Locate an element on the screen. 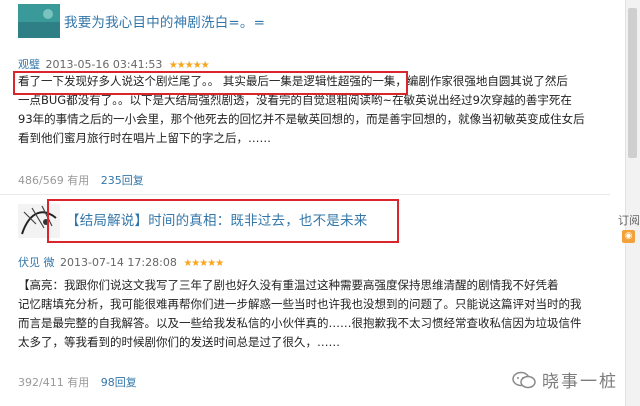 This screenshot has width=640, height=406. review-datetime: 2013-05-16 03:41:53 is located at coordinates (104, 64).